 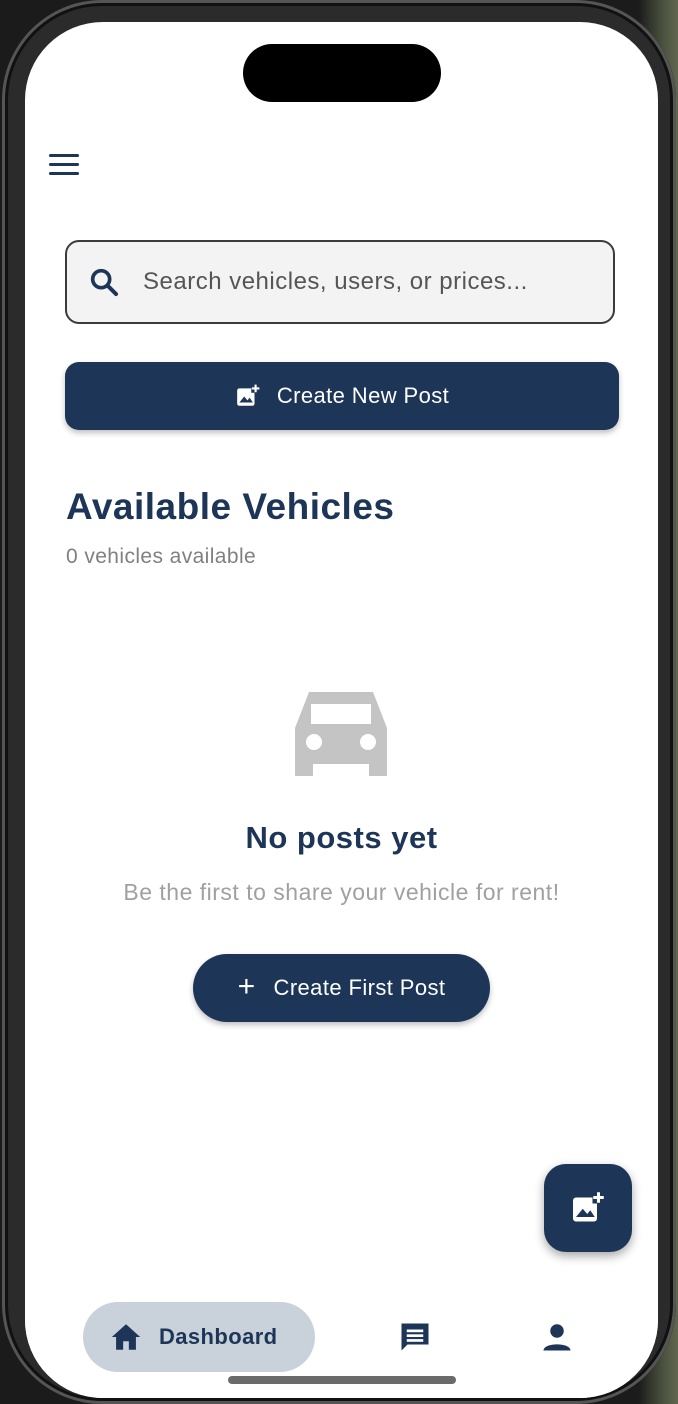 What do you see at coordinates (161, 556) in the screenshot?
I see `vehicle-count: 0 vehicles available` at bounding box center [161, 556].